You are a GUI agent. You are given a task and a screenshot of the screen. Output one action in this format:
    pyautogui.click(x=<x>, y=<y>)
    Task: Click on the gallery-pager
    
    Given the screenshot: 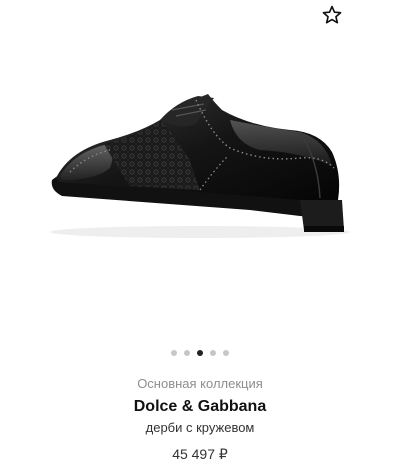 What is the action you would take?
    pyautogui.click(x=200, y=353)
    